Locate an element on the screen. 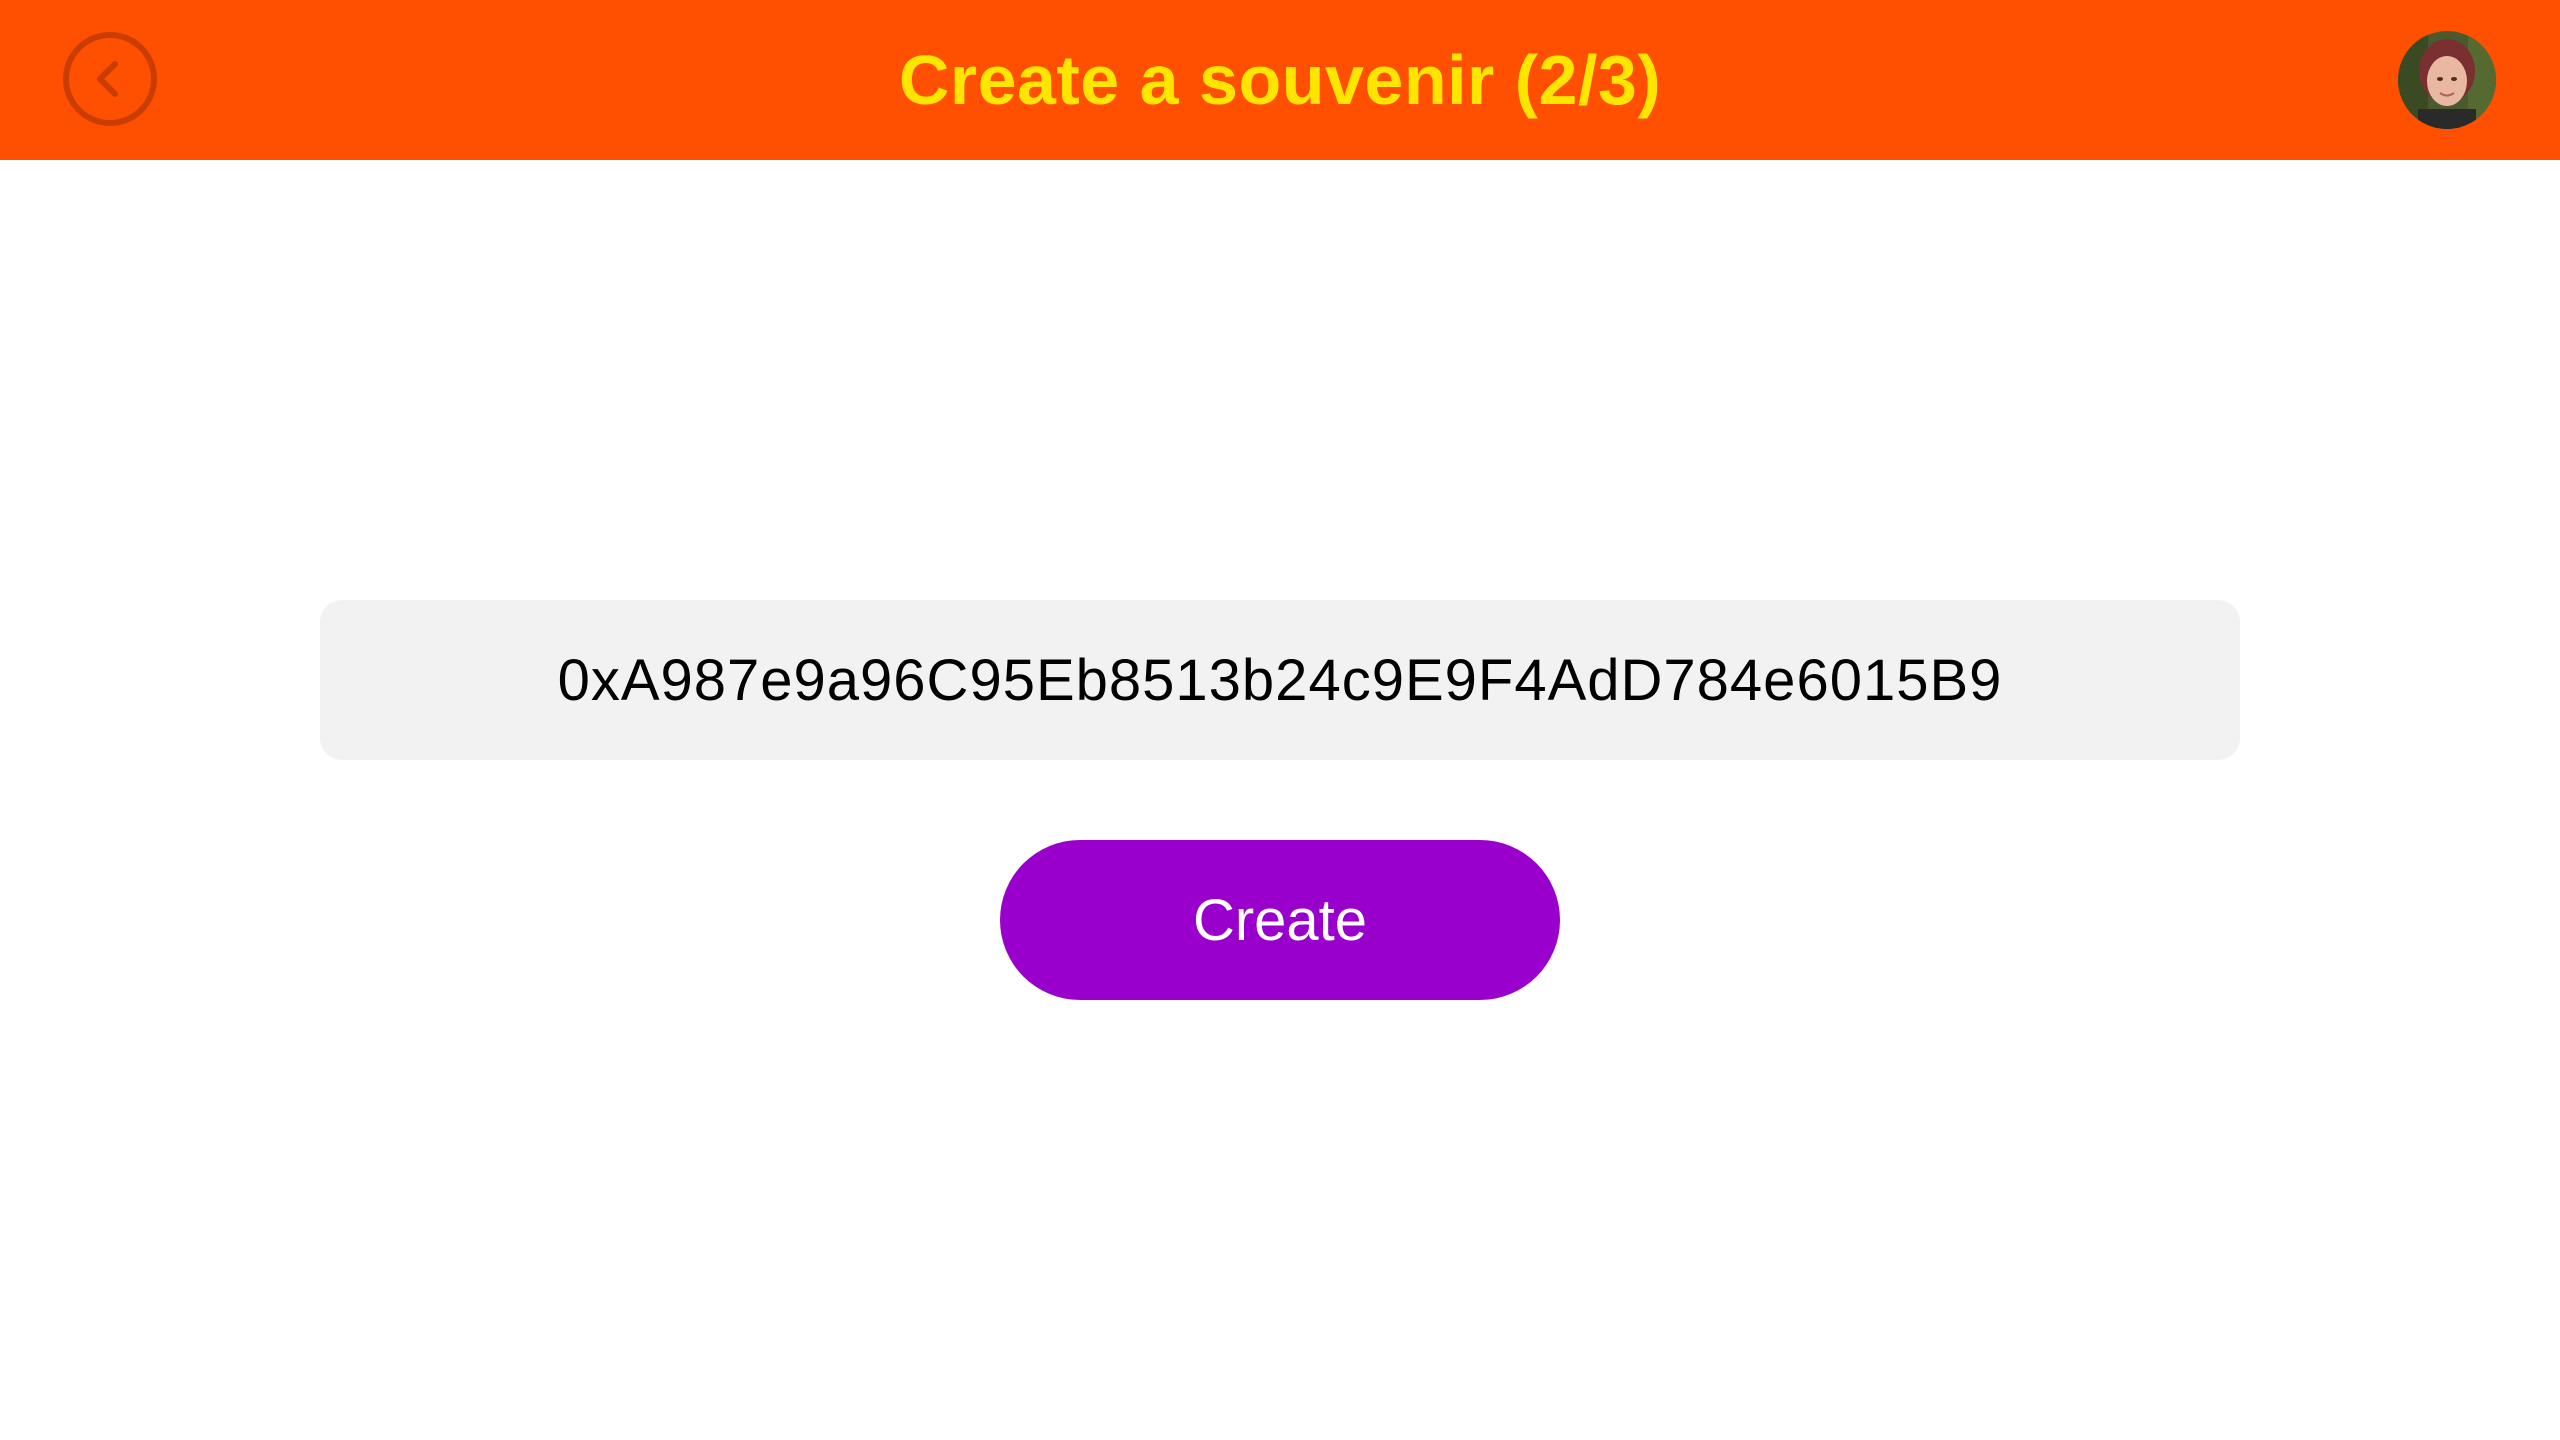 This screenshot has height=1440, width=2560. page-title: Create a souvenir (2/3) is located at coordinates (1280, 80).